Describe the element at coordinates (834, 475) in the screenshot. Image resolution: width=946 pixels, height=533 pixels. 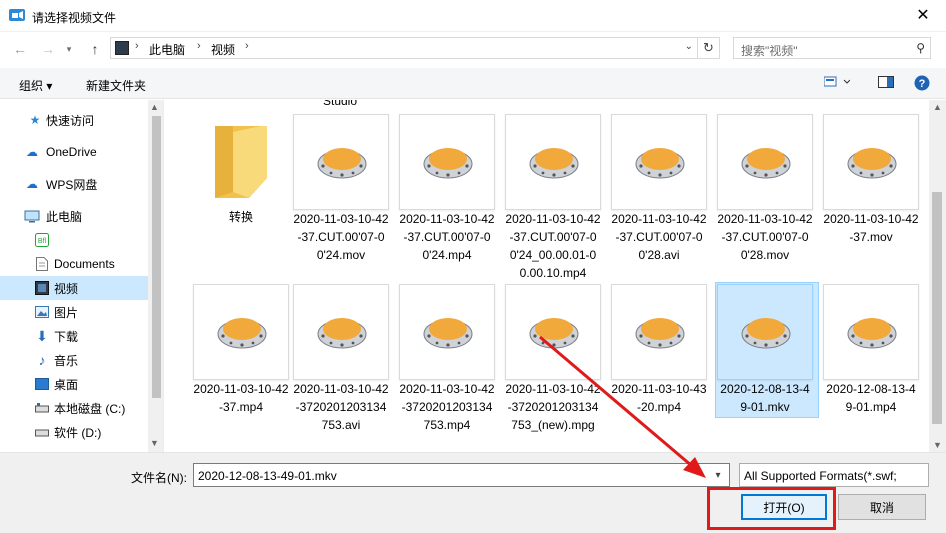
I see `file-type-select: All Supported Formats(*.swf;` at that location.